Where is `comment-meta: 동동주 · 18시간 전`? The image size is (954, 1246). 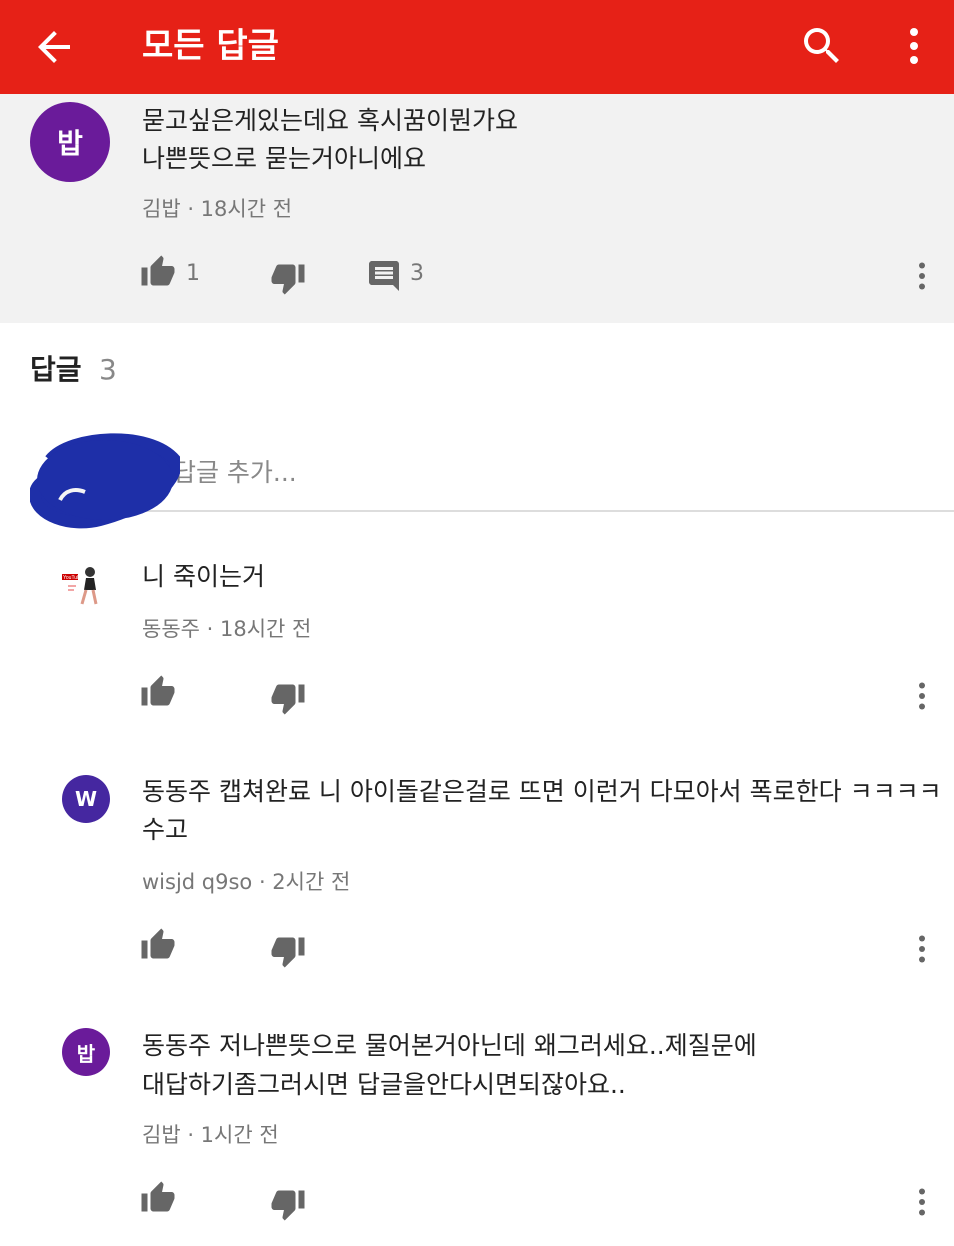
comment-meta: 동동주 · 18시간 전 is located at coordinates (227, 629).